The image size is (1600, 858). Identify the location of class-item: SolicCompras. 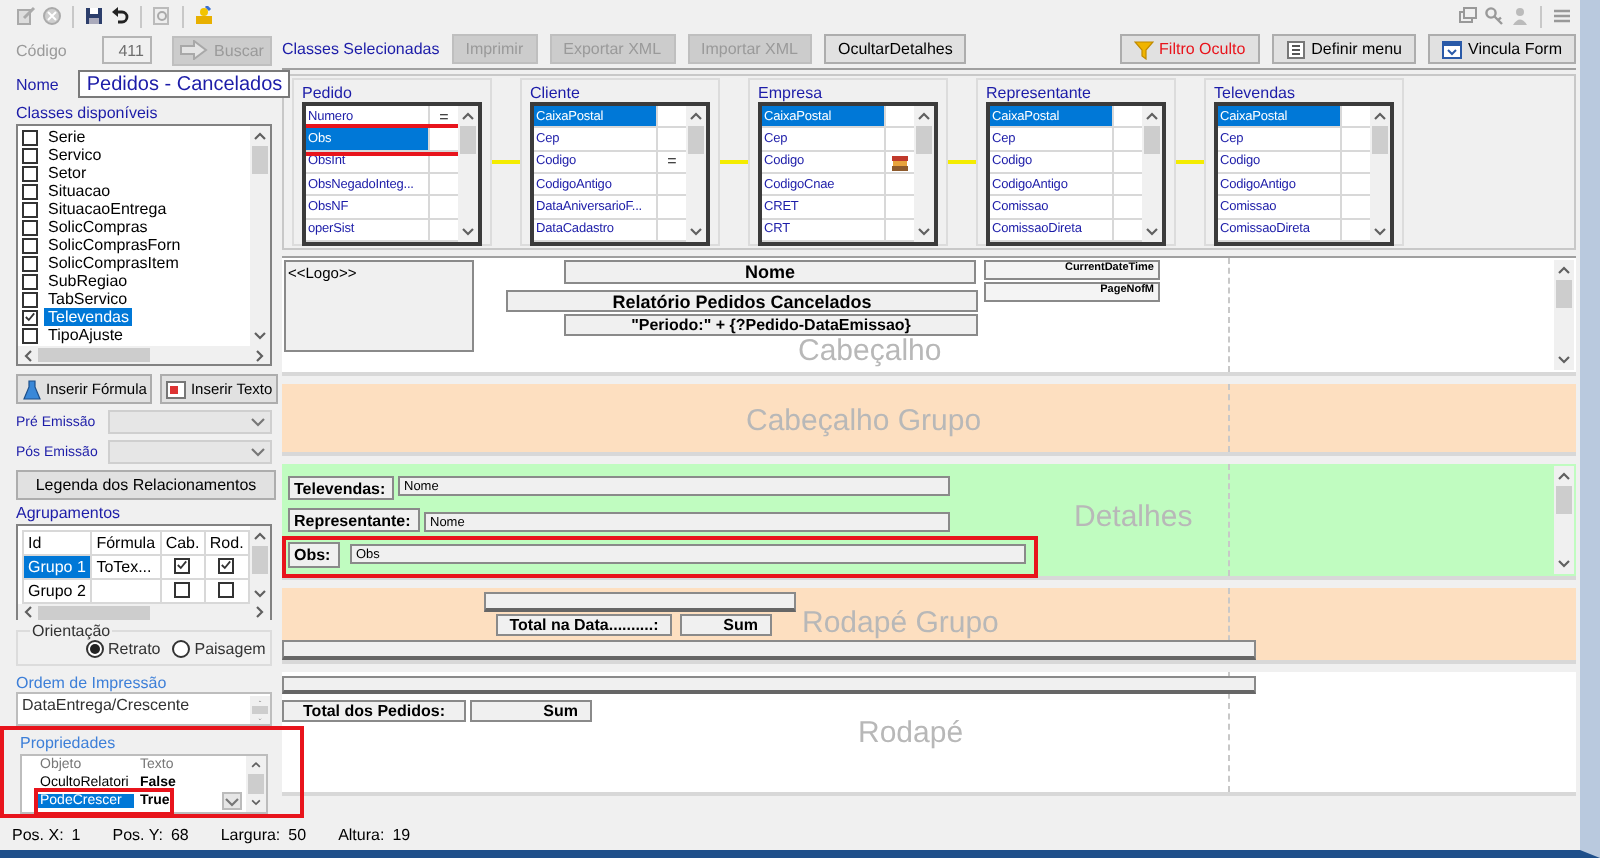
(98, 227).